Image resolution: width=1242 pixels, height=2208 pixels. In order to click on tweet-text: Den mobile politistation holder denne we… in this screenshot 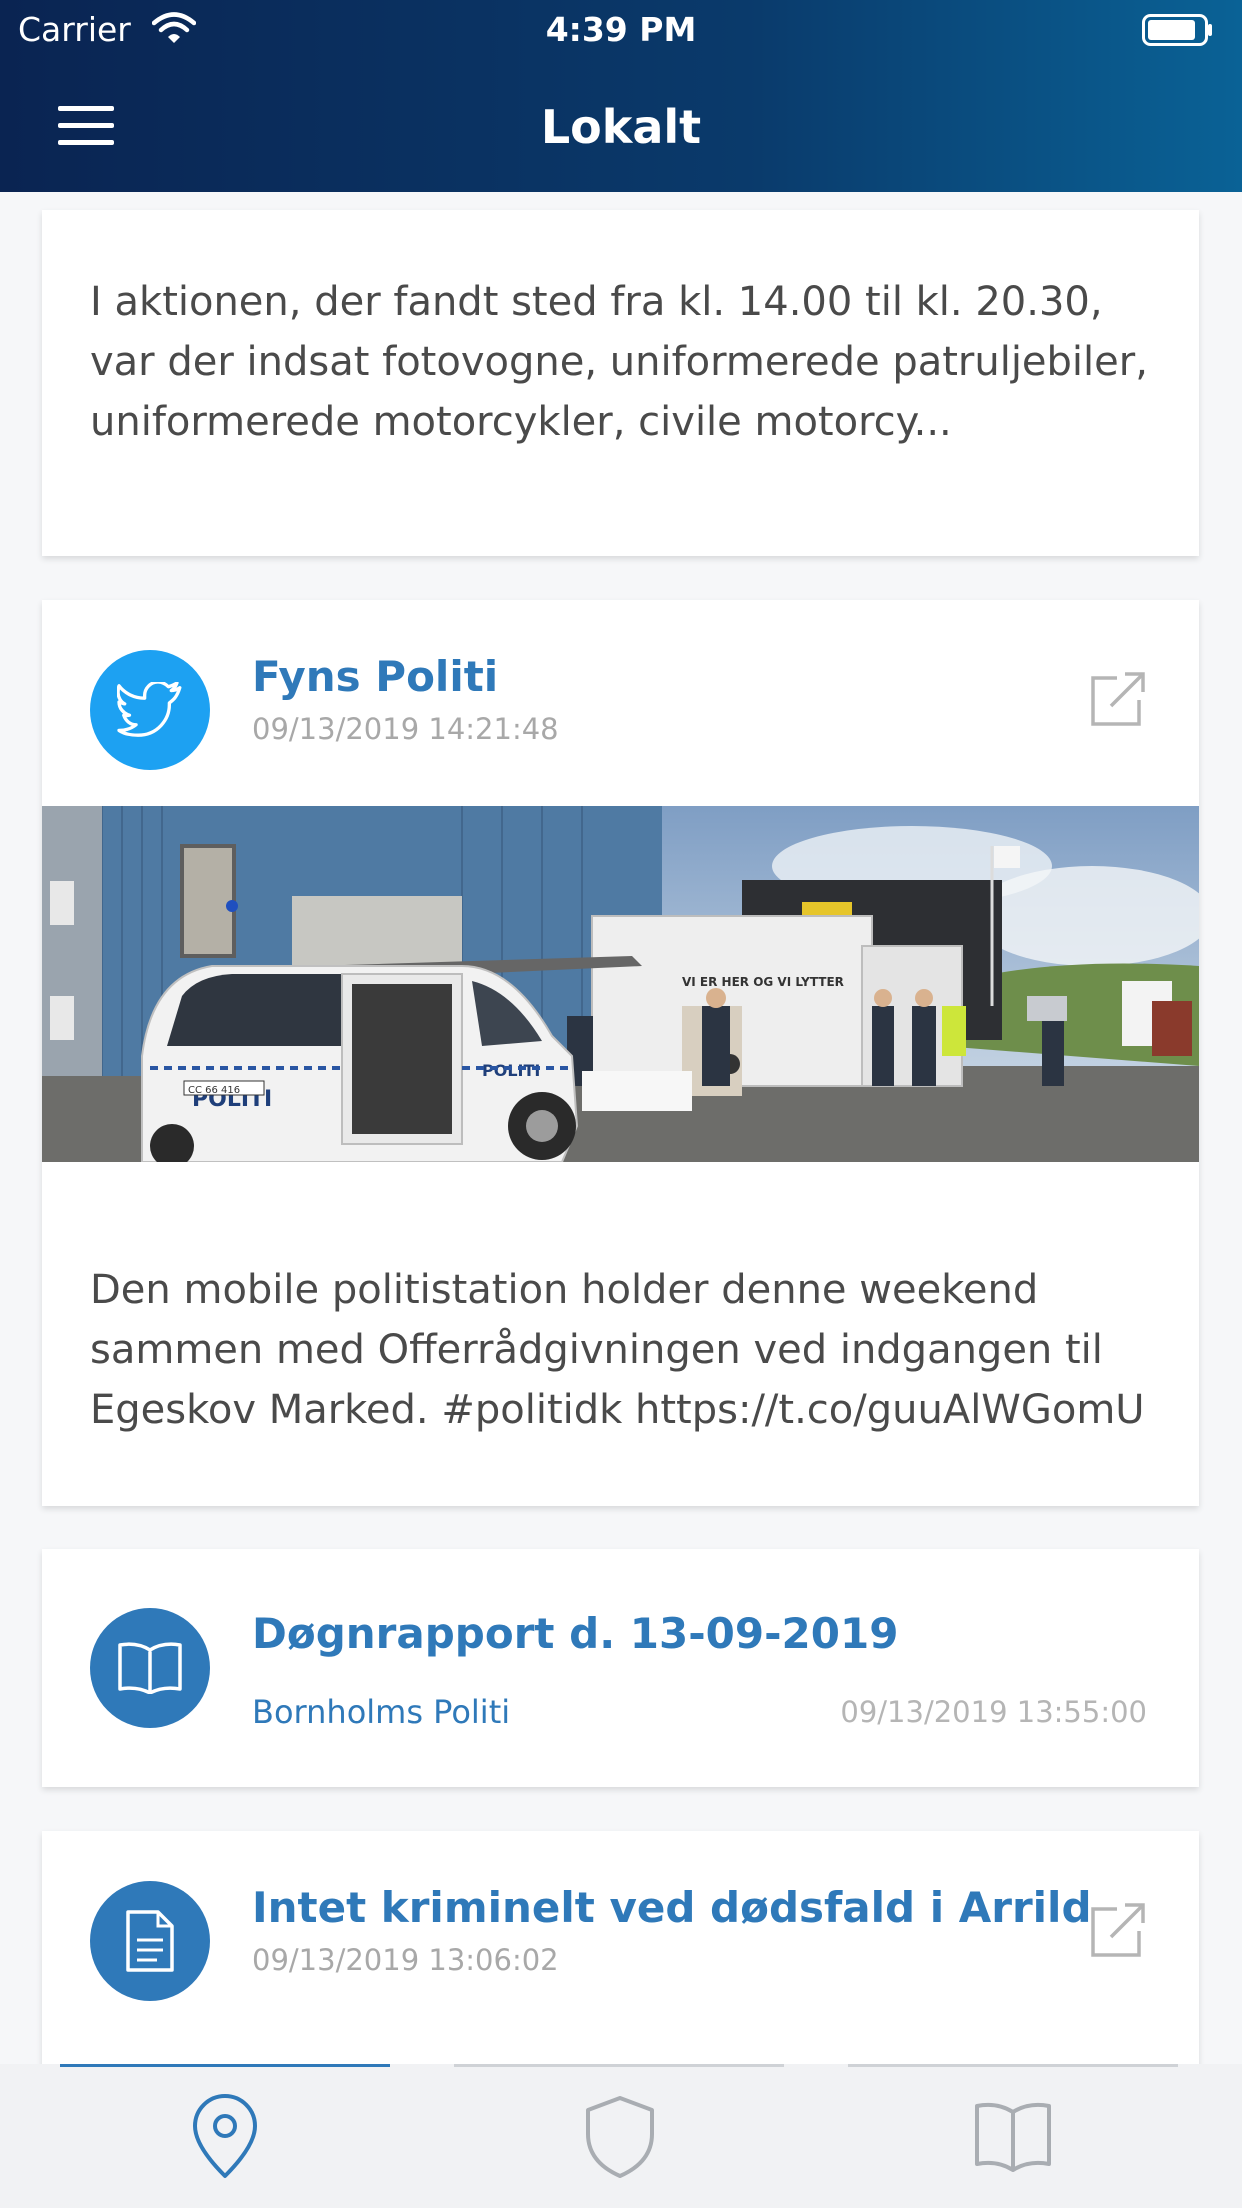, I will do `click(617, 1350)`.